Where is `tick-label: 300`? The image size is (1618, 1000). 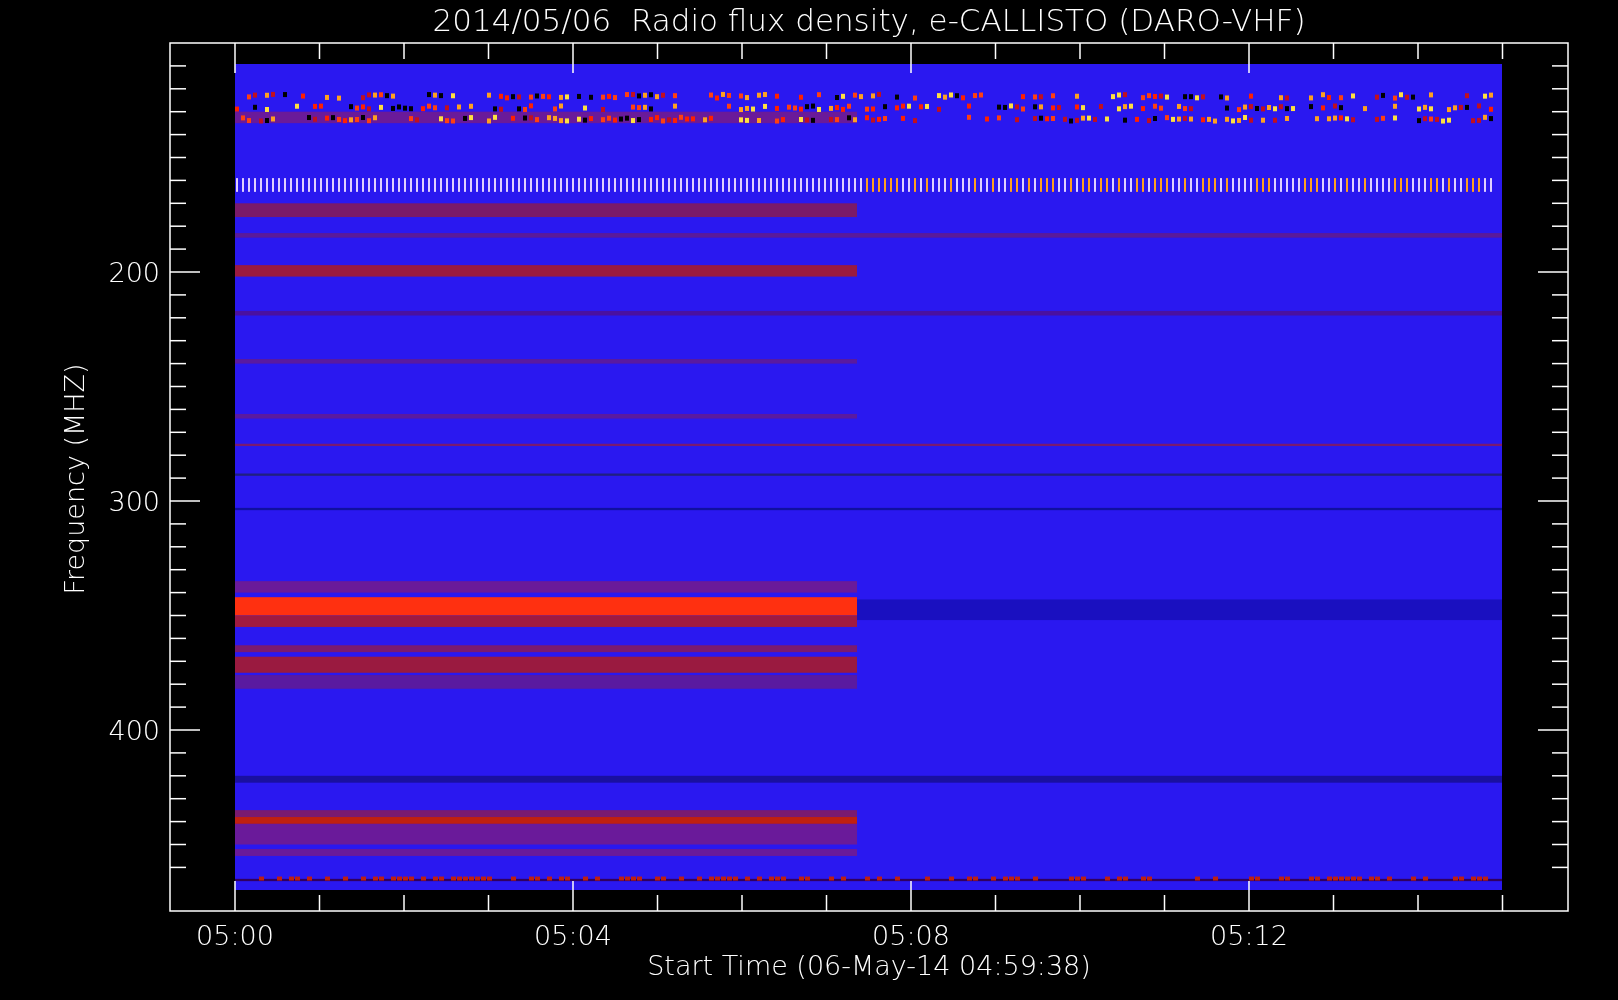 tick-label: 300 is located at coordinates (134, 501).